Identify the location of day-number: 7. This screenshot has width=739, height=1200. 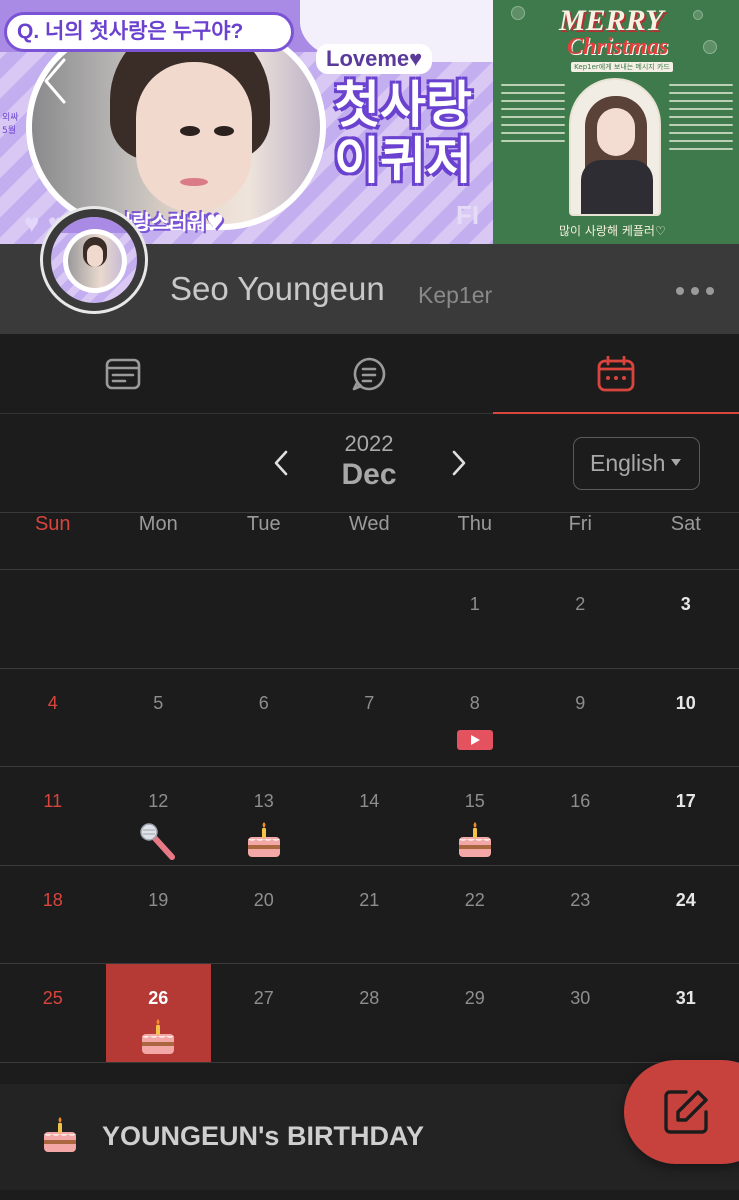
(369, 702).